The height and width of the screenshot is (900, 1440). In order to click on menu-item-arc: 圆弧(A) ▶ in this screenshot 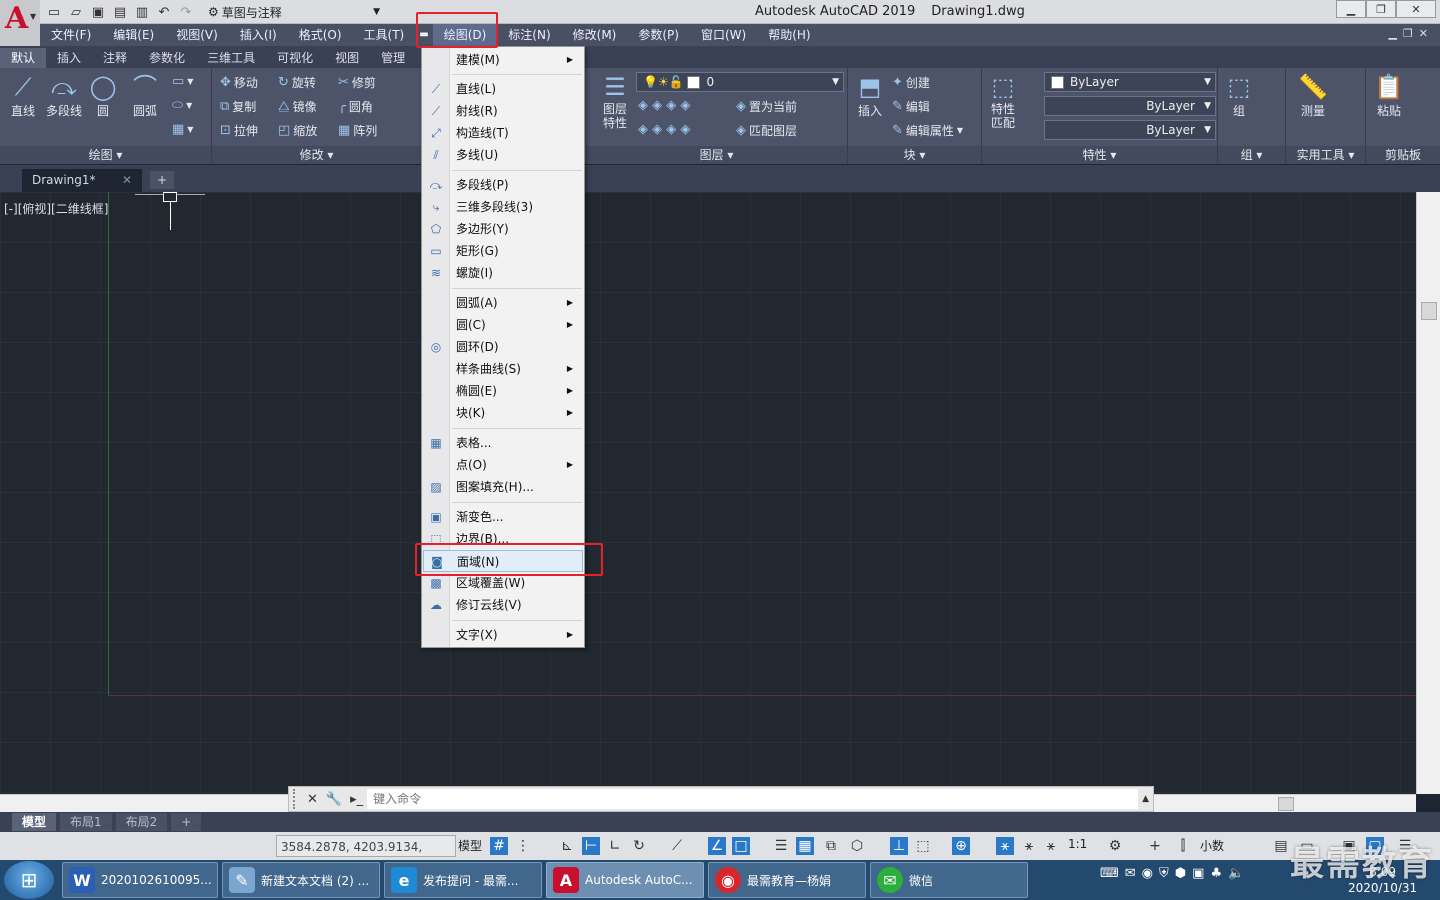, I will do `click(503, 303)`.